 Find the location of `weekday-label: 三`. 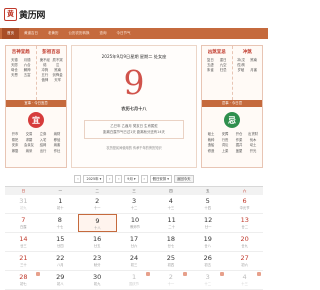

weekday-label: 三 is located at coordinates (134, 191).